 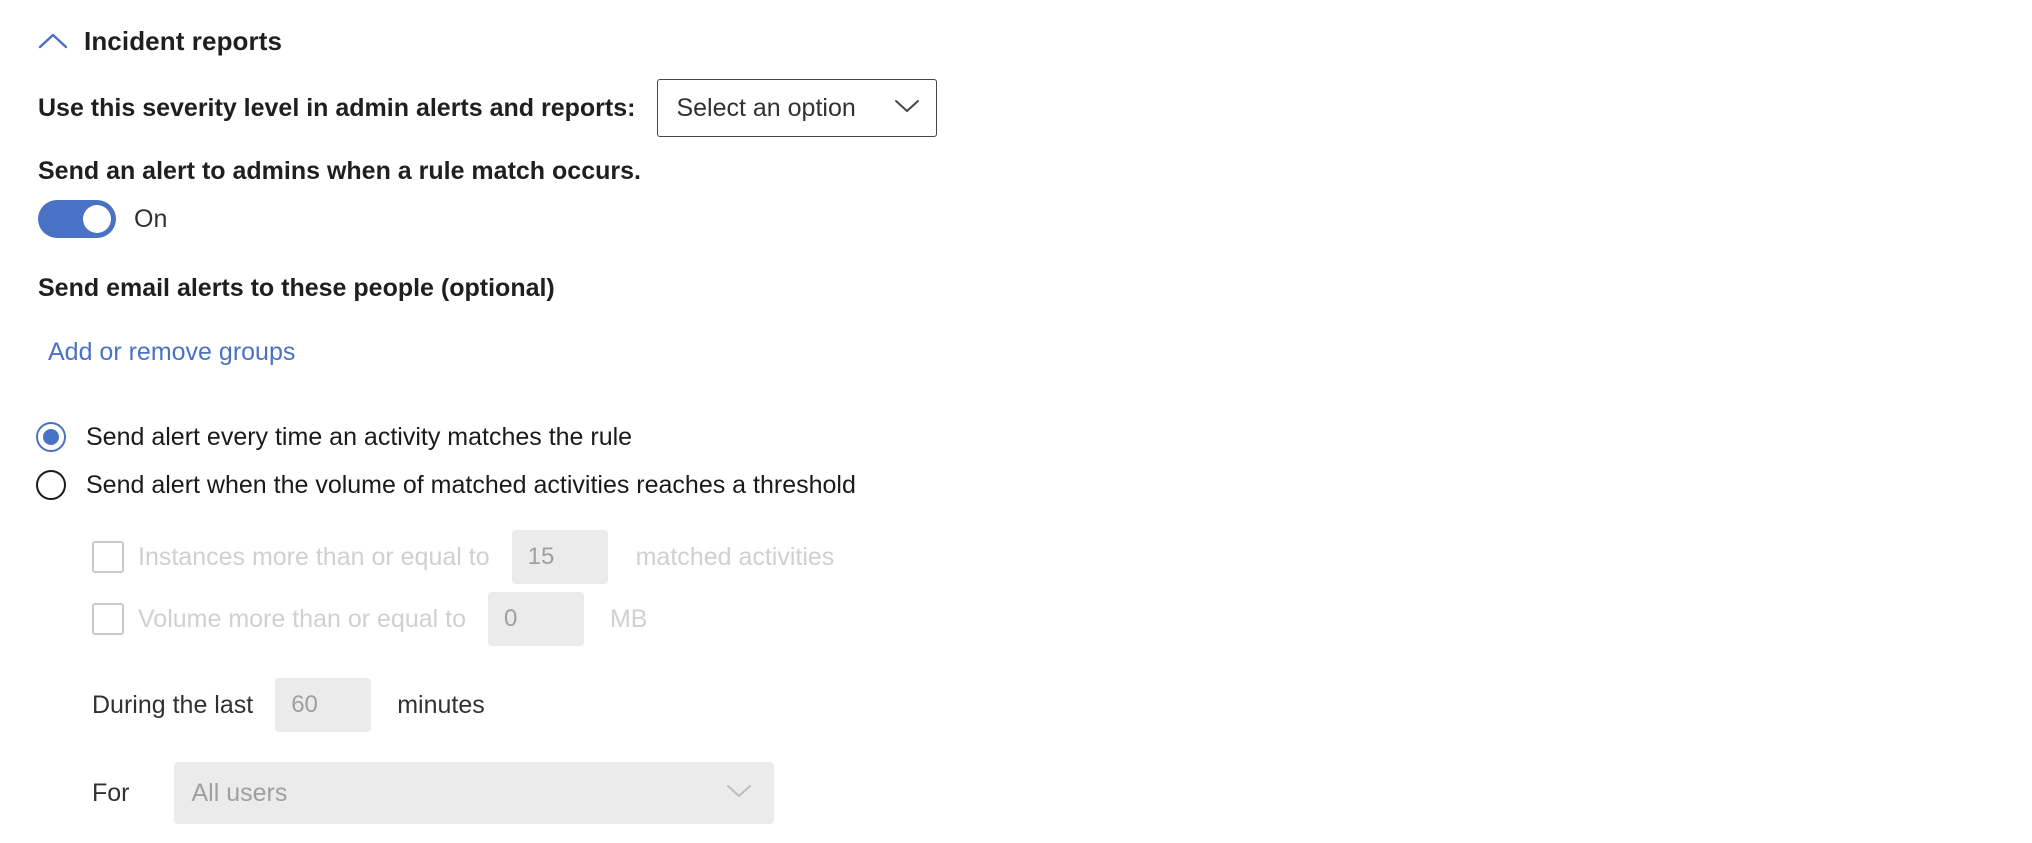 I want to click on threshold-duration-label: During the last, so click(x=173, y=704).